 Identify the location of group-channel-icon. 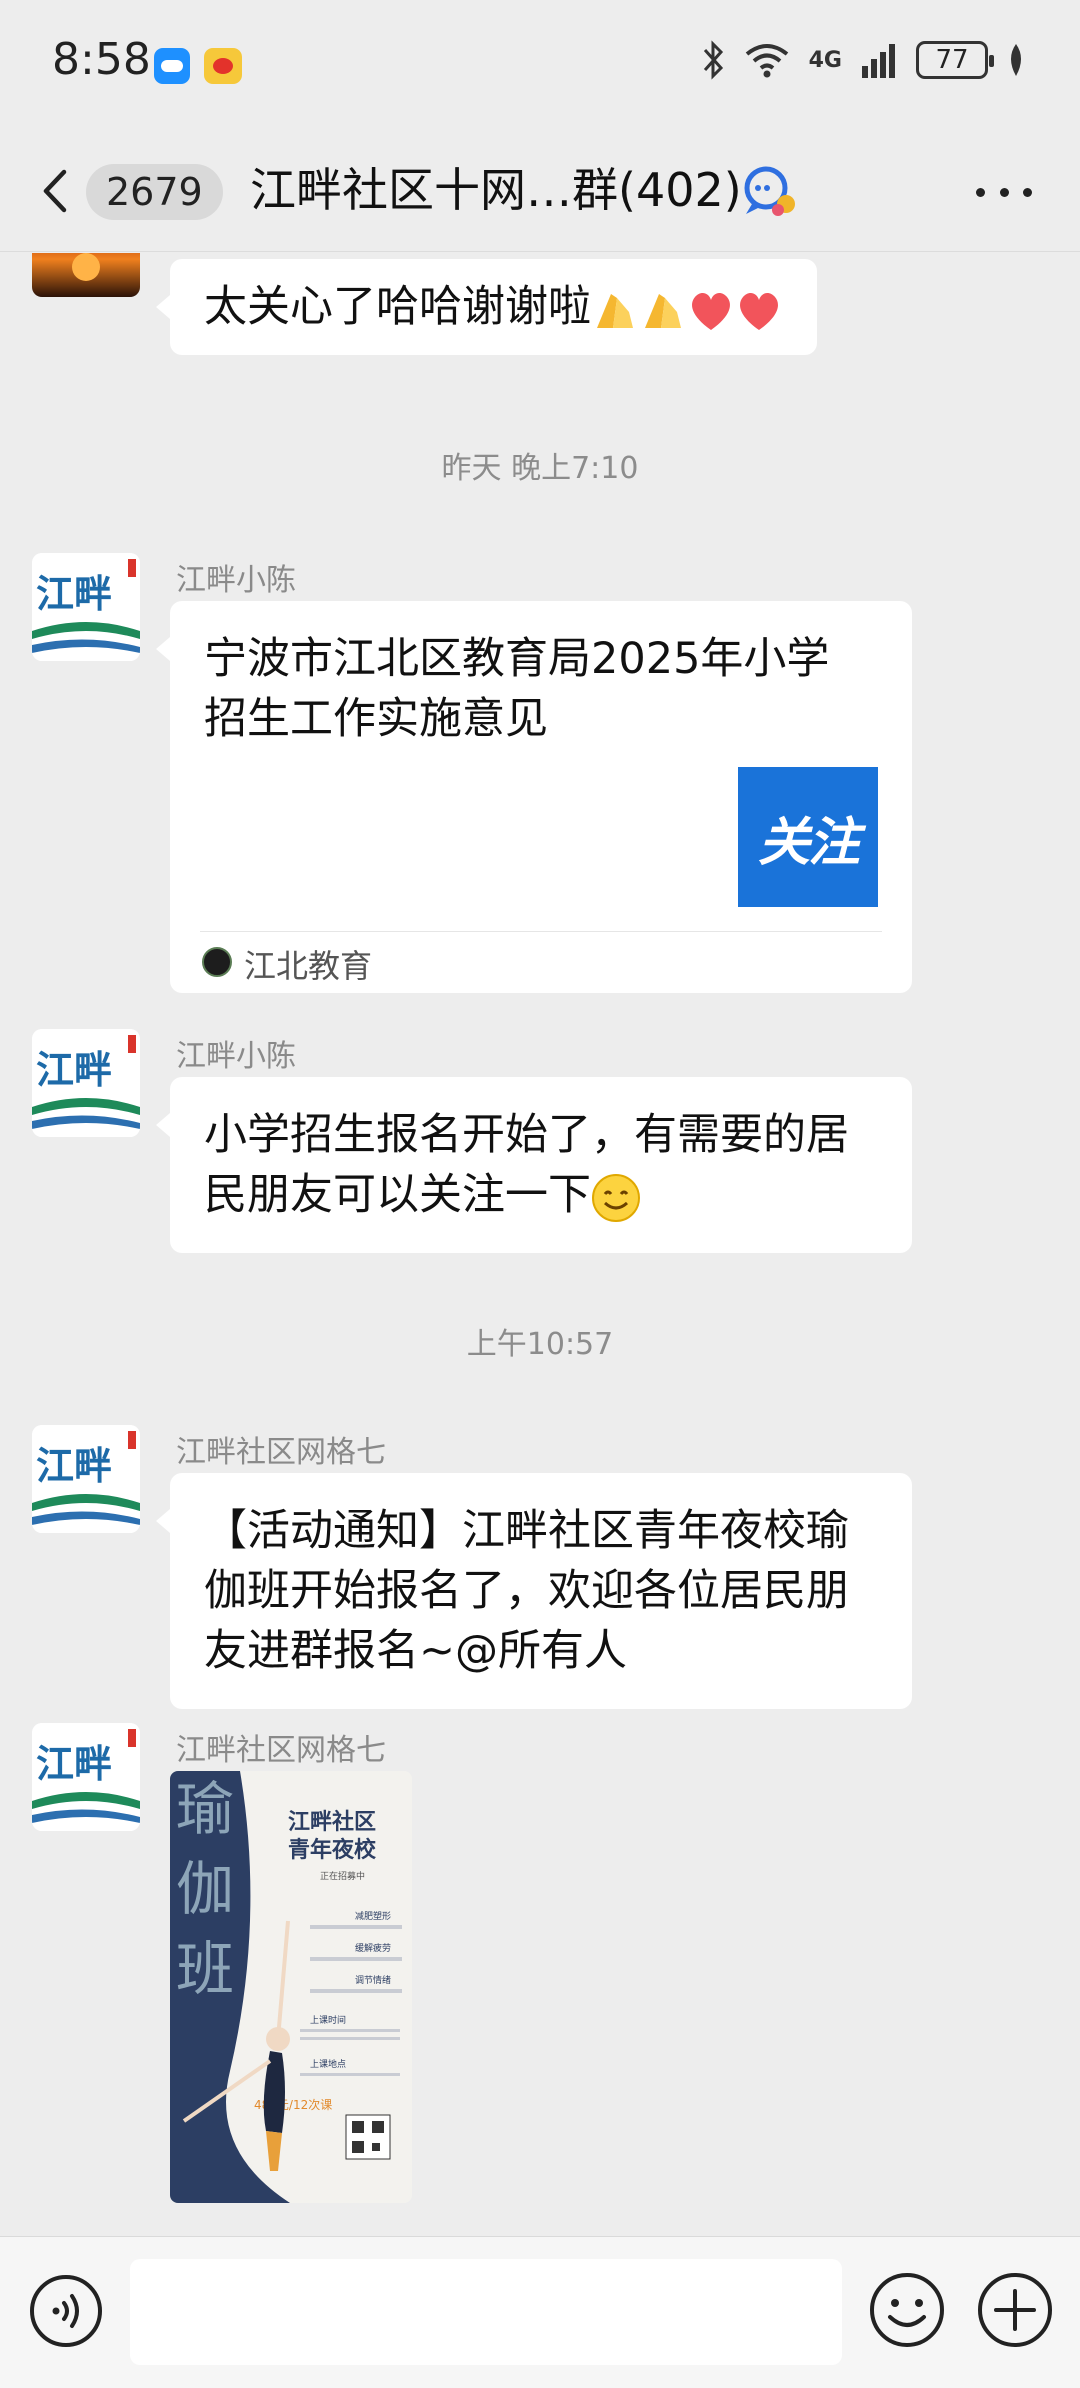
(769, 191).